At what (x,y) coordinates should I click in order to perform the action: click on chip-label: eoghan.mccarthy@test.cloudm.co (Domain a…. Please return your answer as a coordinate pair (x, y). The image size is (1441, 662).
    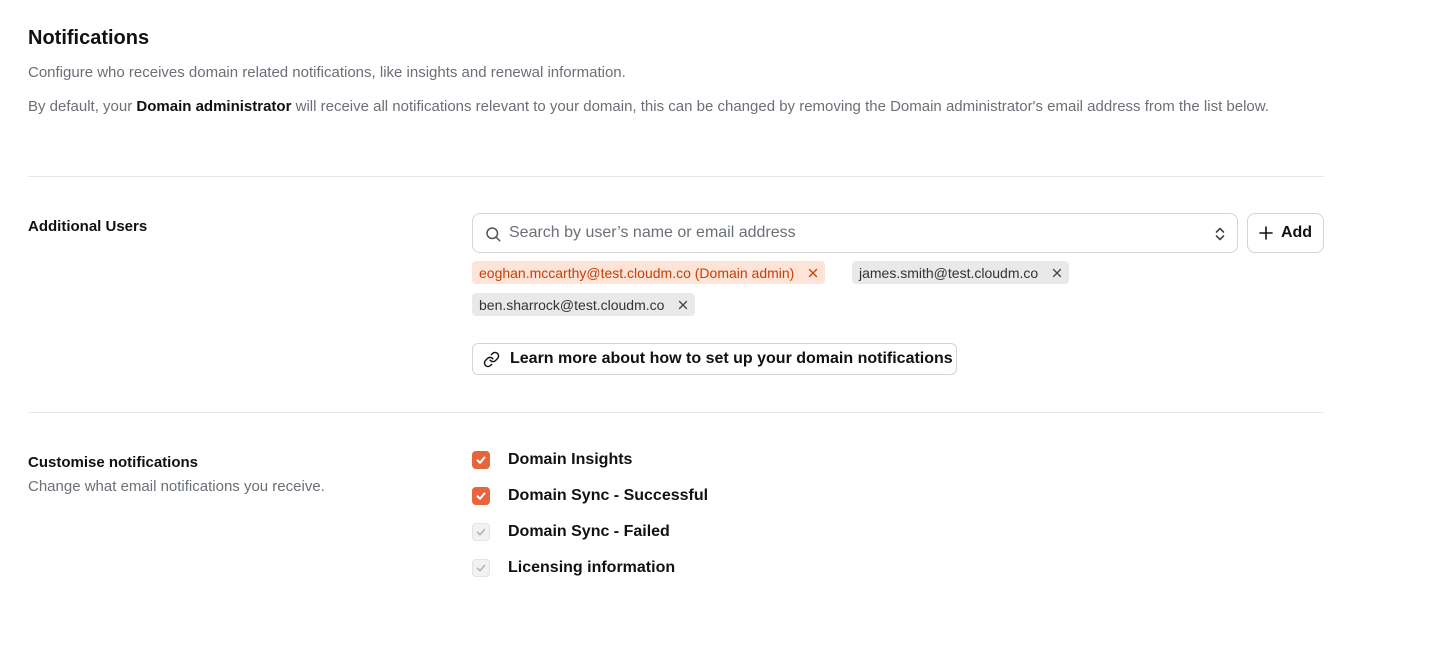
    Looking at the image, I should click on (637, 272).